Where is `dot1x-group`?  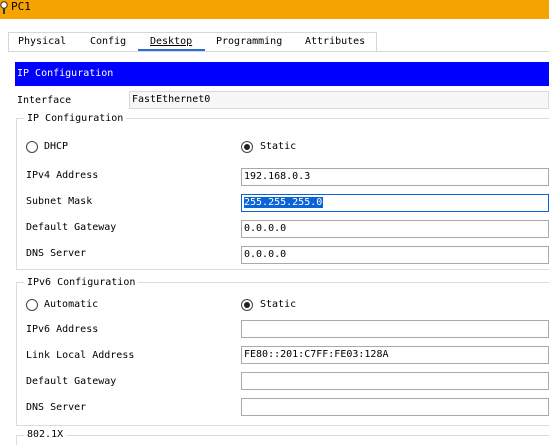
dot1x-group is located at coordinates (282, 440).